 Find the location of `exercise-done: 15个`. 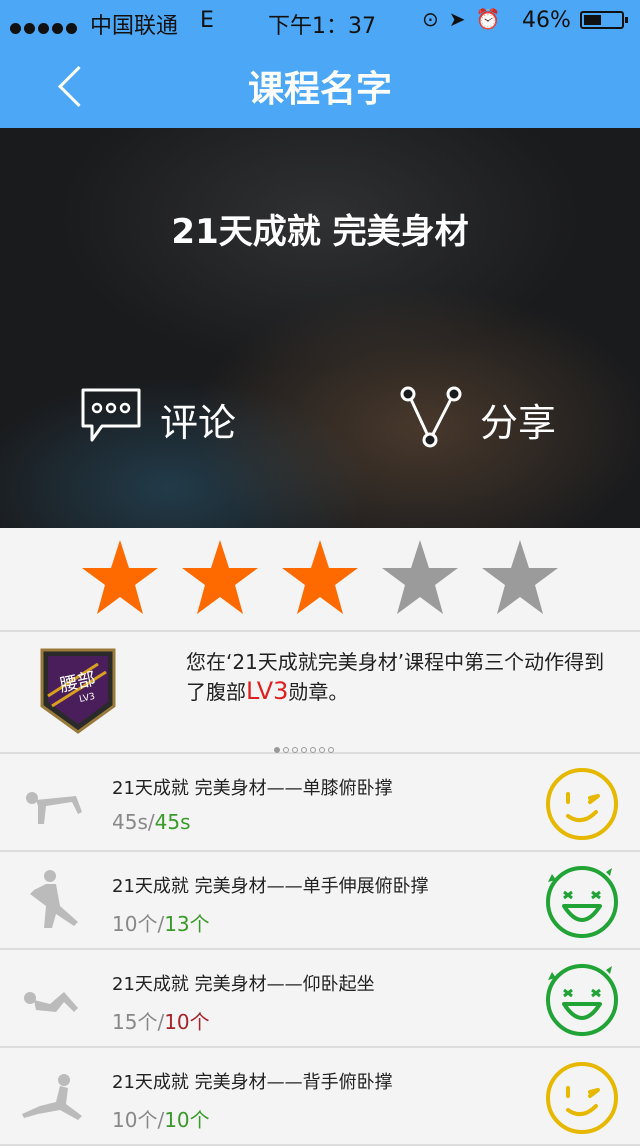

exercise-done: 15个 is located at coordinates (135, 1022).